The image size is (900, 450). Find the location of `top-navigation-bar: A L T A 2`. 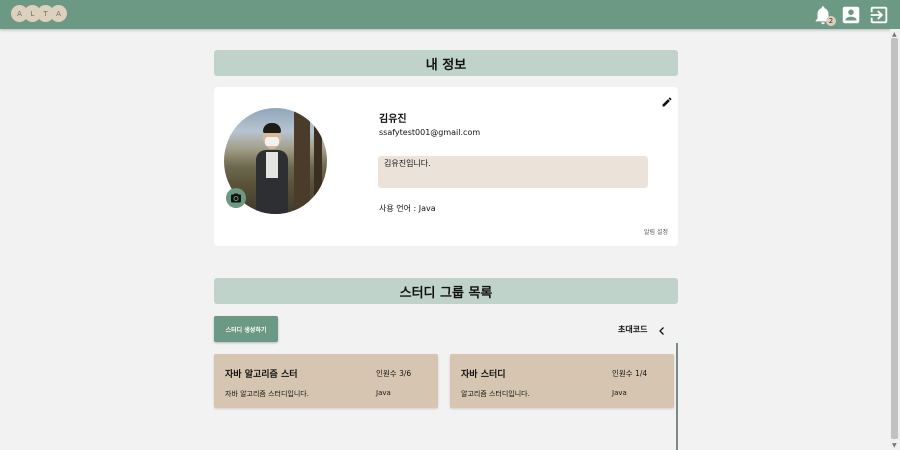

top-navigation-bar: A L T A 2 is located at coordinates (450, 14).